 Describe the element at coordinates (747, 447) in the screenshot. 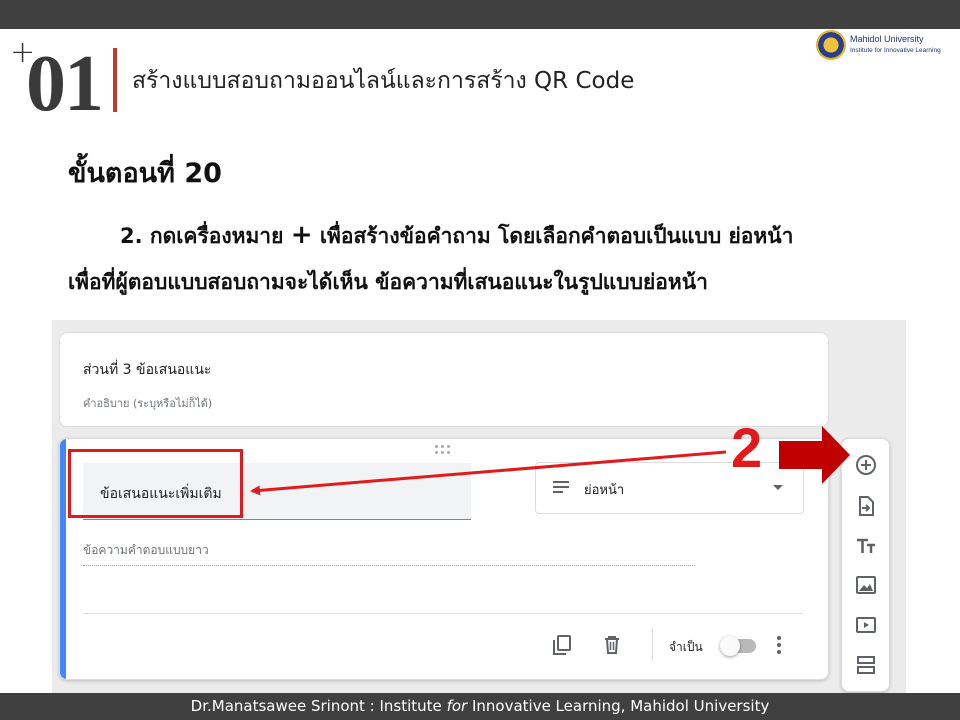

I see `annotation-number: 2` at that location.